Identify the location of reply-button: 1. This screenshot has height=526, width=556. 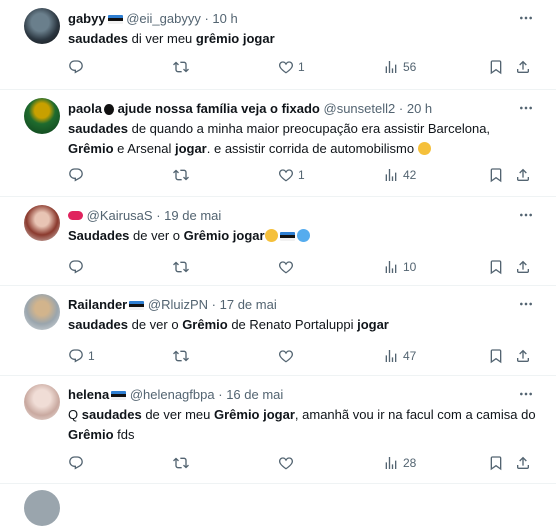
(81, 356).